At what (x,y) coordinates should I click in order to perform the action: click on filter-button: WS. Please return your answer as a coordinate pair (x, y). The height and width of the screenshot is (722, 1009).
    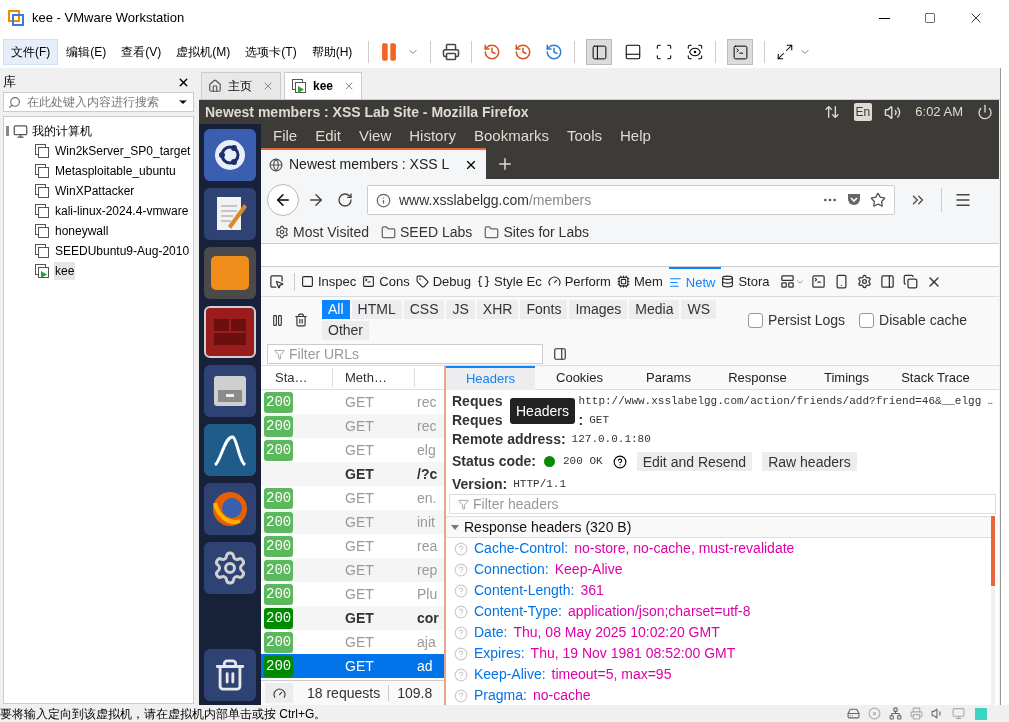
    Looking at the image, I should click on (699, 309).